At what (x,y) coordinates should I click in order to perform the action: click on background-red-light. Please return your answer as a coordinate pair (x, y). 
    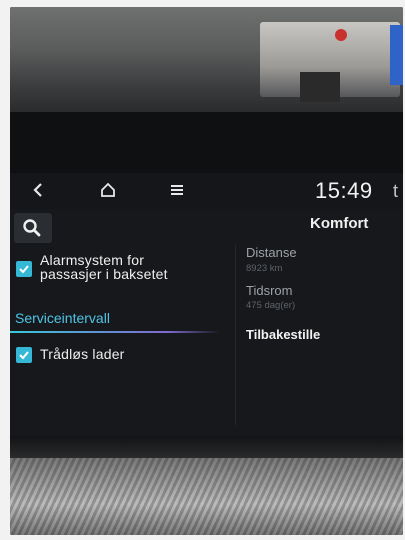
    Looking at the image, I should click on (341, 35).